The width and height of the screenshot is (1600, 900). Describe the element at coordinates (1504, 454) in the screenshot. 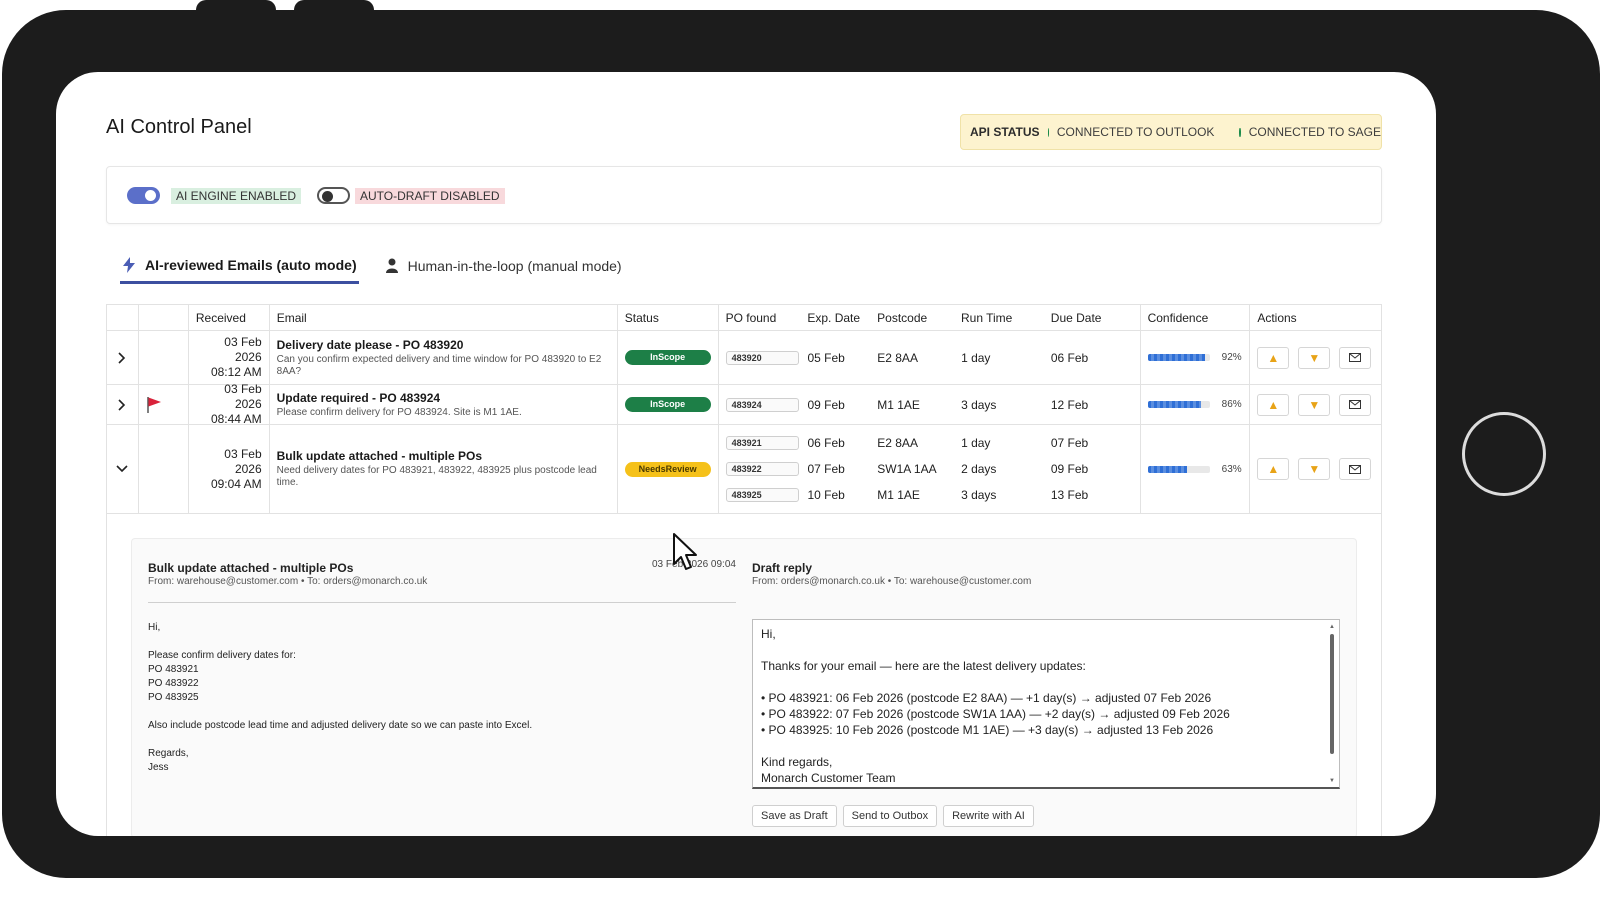

I see `home-button` at that location.